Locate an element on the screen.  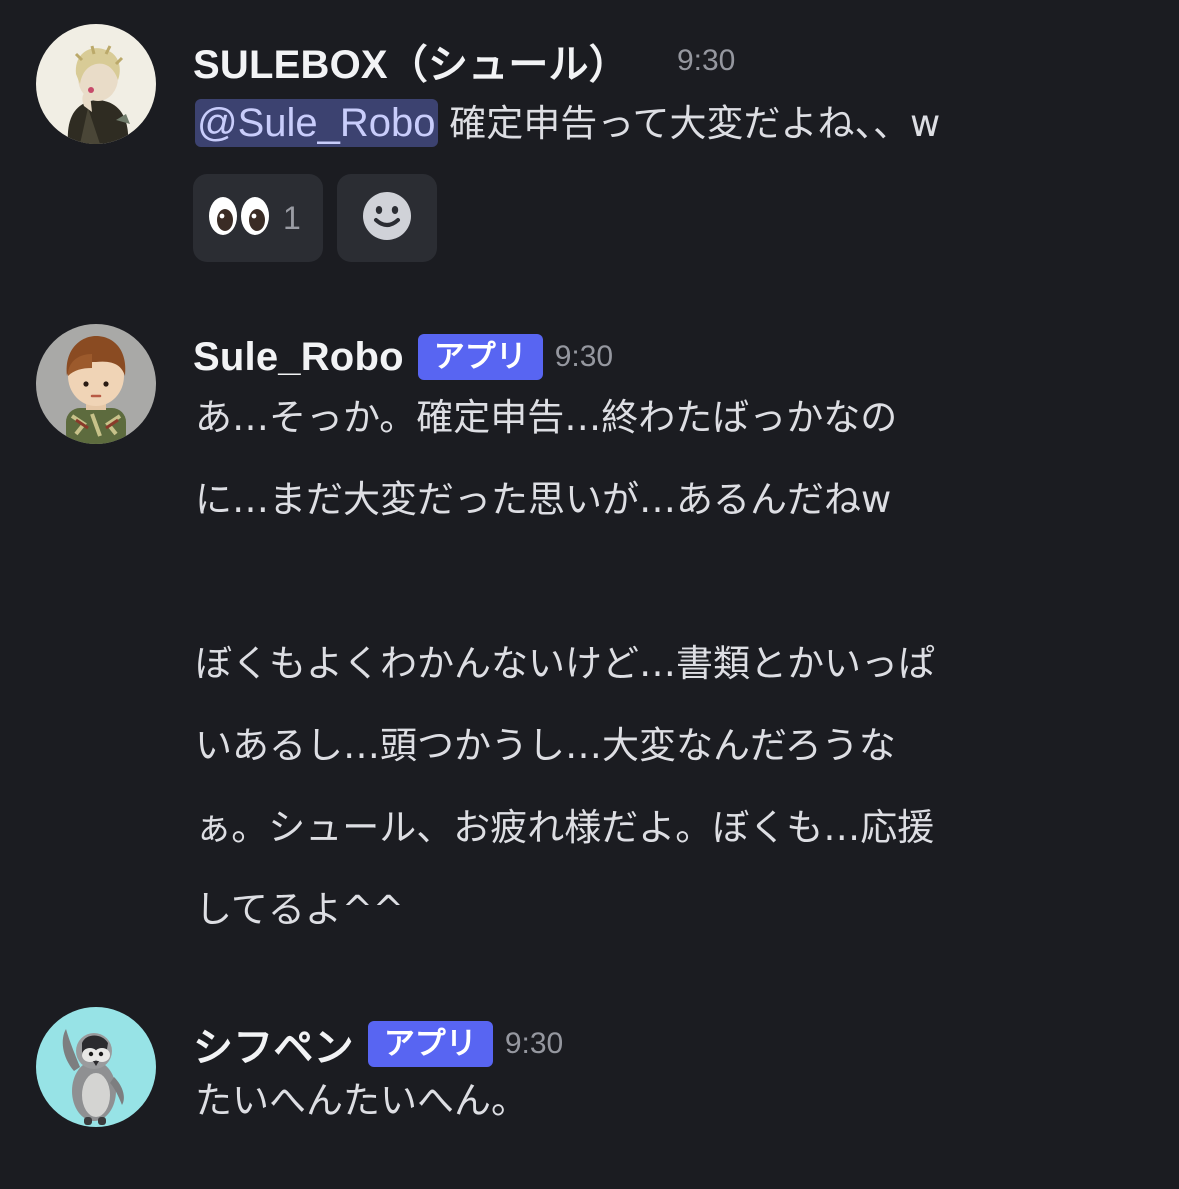
avatar-shifupen is located at coordinates (96, 1067).